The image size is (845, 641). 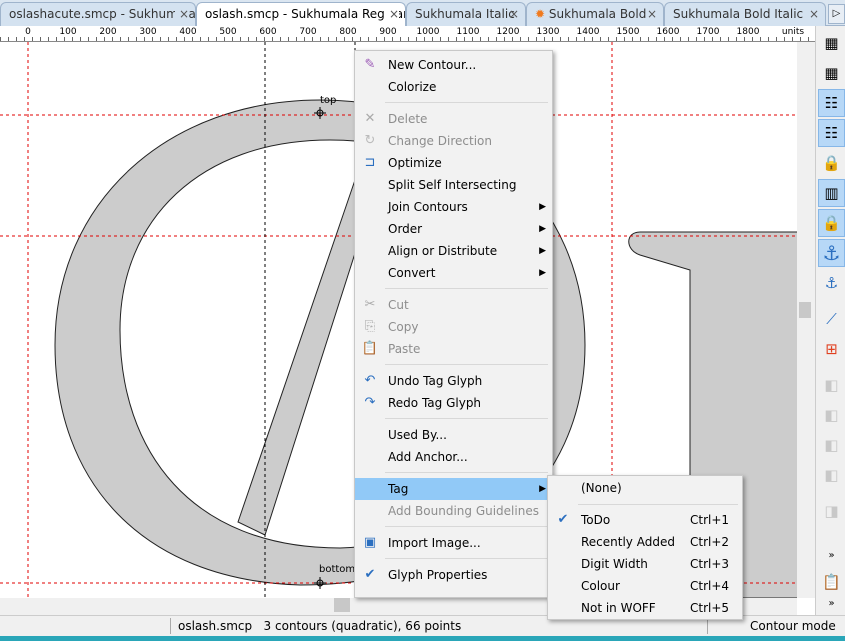 I want to click on menu-item-delete: ✕ Delete, so click(x=453, y=119).